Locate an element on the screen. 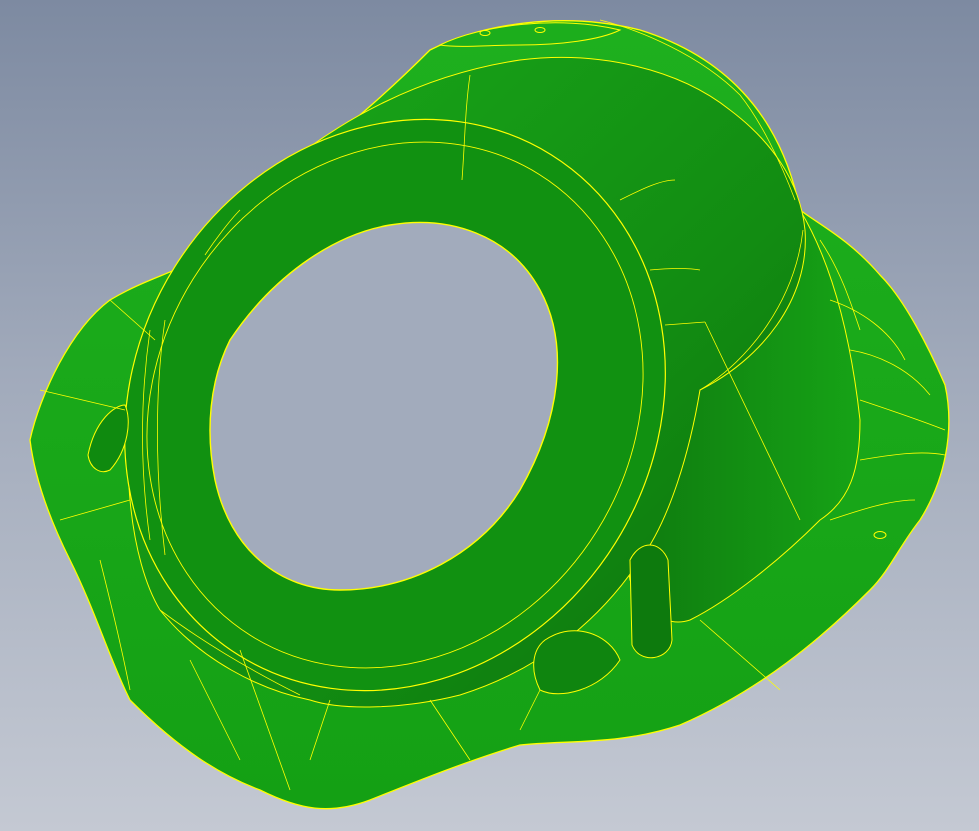  lower-pocket is located at coordinates (651, 601).